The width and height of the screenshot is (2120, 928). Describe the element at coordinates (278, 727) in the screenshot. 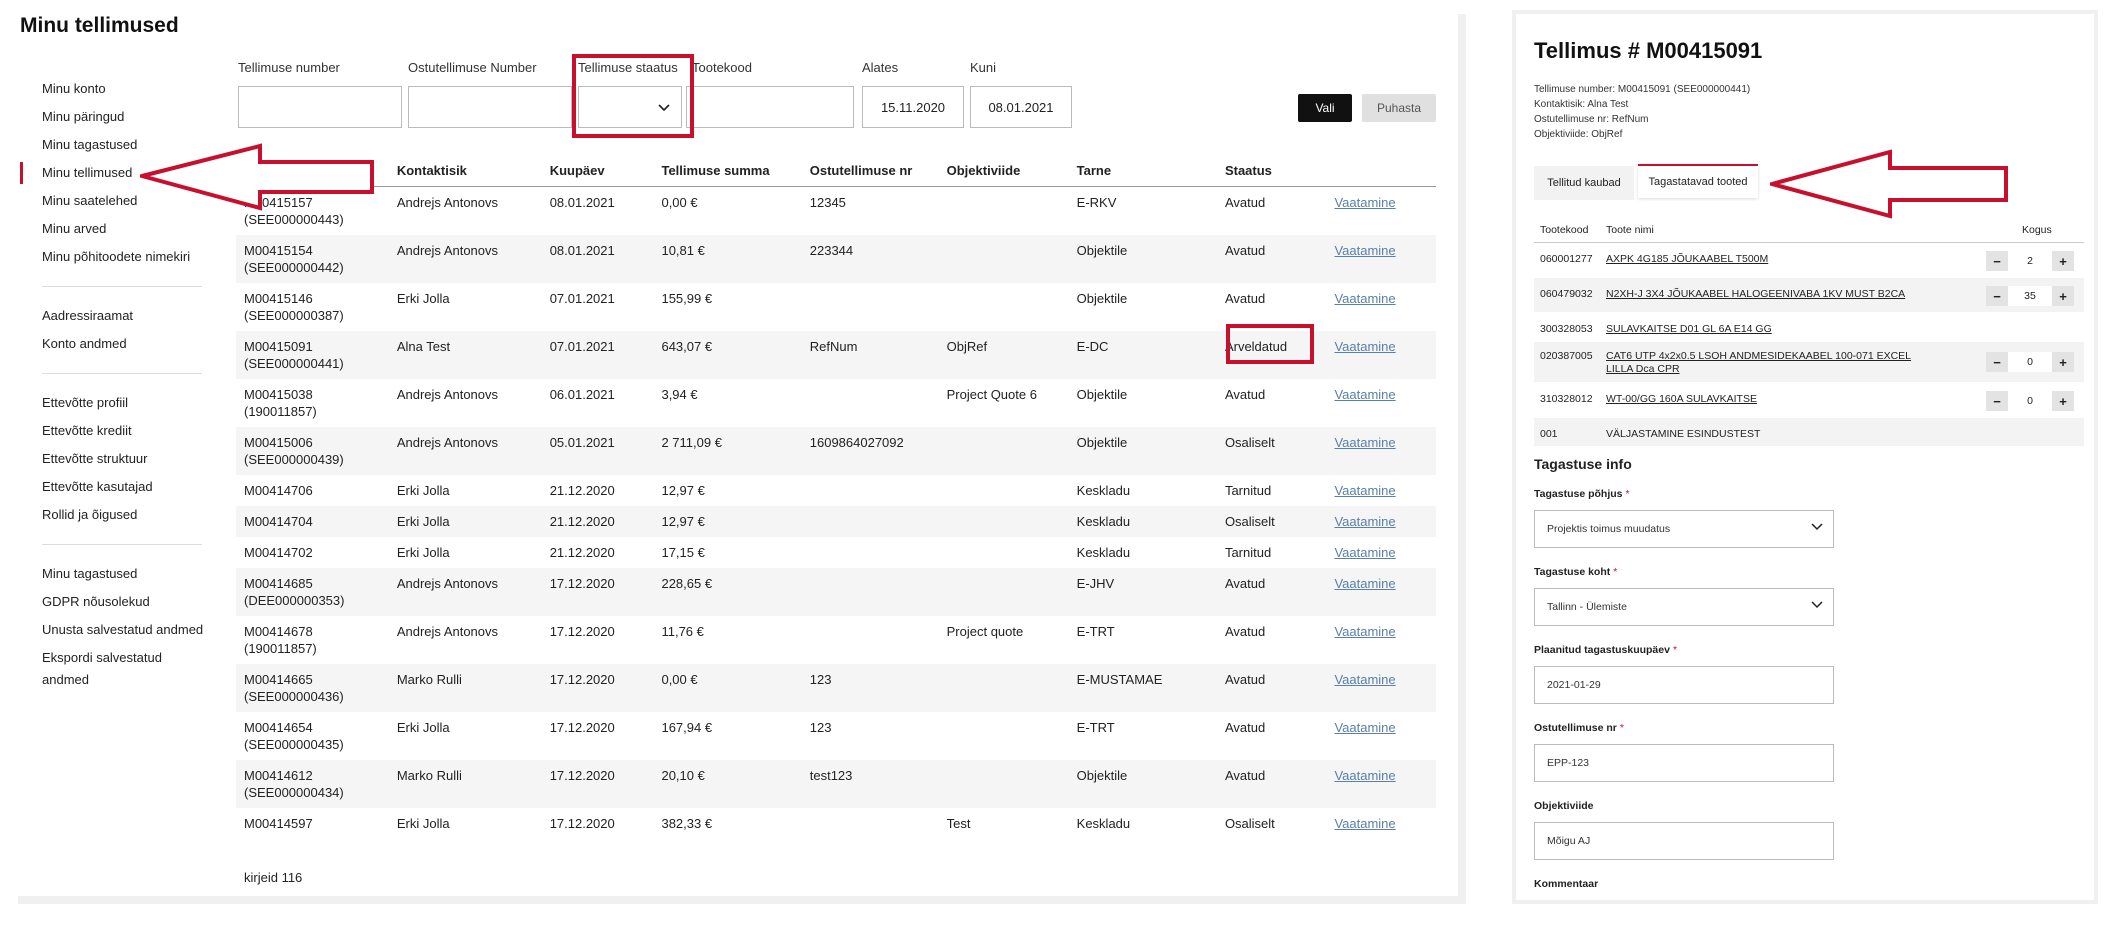

I see `order-number: M00414654` at that location.